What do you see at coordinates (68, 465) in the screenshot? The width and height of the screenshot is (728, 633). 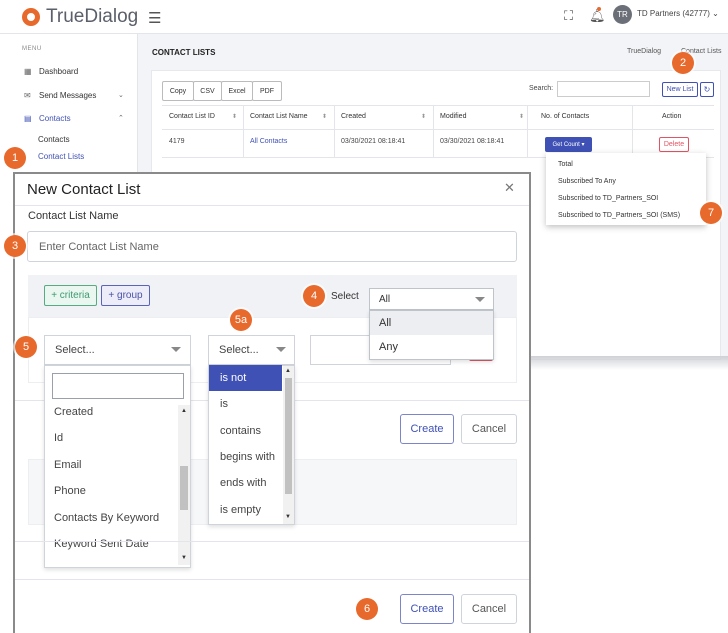 I see `field-option-email: Email` at bounding box center [68, 465].